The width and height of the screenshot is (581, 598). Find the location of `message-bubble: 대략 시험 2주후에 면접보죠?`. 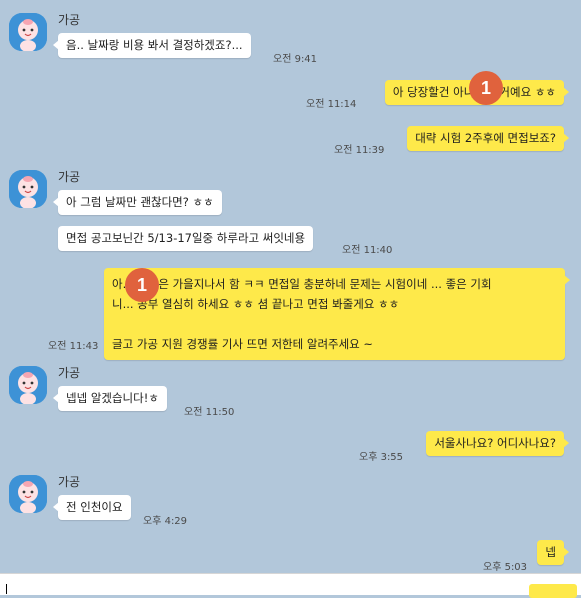

message-bubble: 대략 시험 2주후에 면접보죠? is located at coordinates (488, 138).